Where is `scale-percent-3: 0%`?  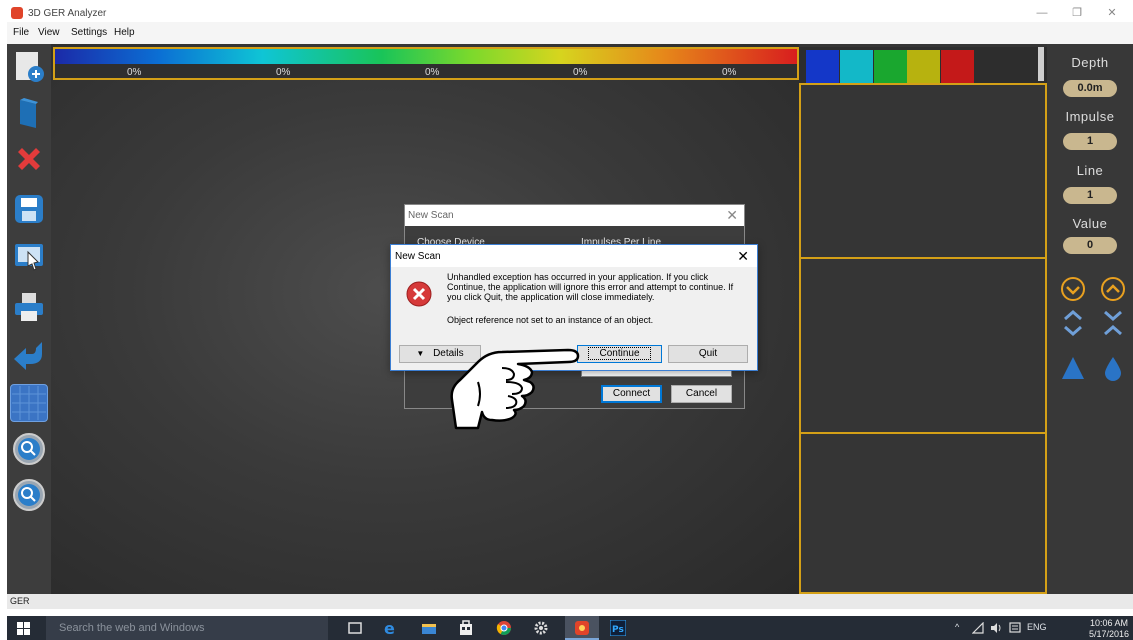 scale-percent-3: 0% is located at coordinates (432, 72).